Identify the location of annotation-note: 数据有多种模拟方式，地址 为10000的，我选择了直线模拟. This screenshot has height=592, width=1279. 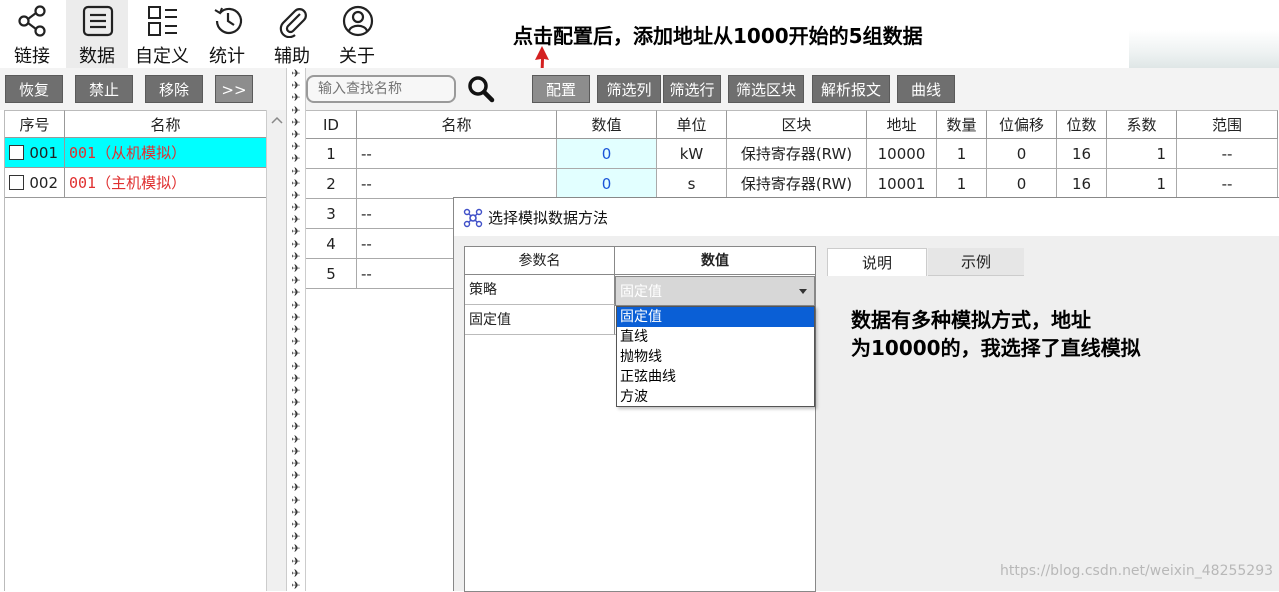
(996, 334).